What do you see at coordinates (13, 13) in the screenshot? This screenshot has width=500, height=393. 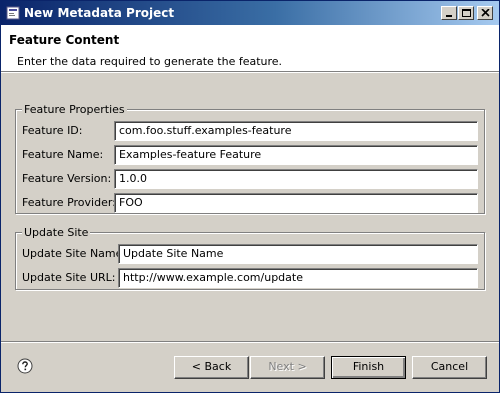 I see `eclipse-app-icon` at bounding box center [13, 13].